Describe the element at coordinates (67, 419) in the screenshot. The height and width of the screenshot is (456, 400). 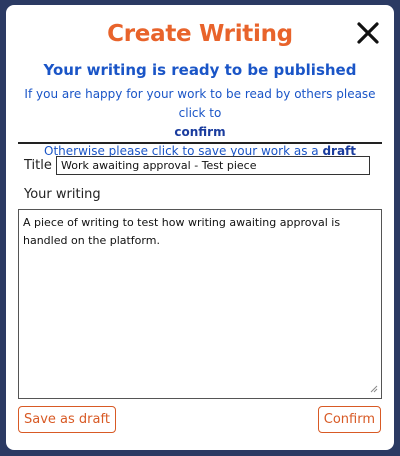
I see `save-as-draft-button: Save as draft` at that location.